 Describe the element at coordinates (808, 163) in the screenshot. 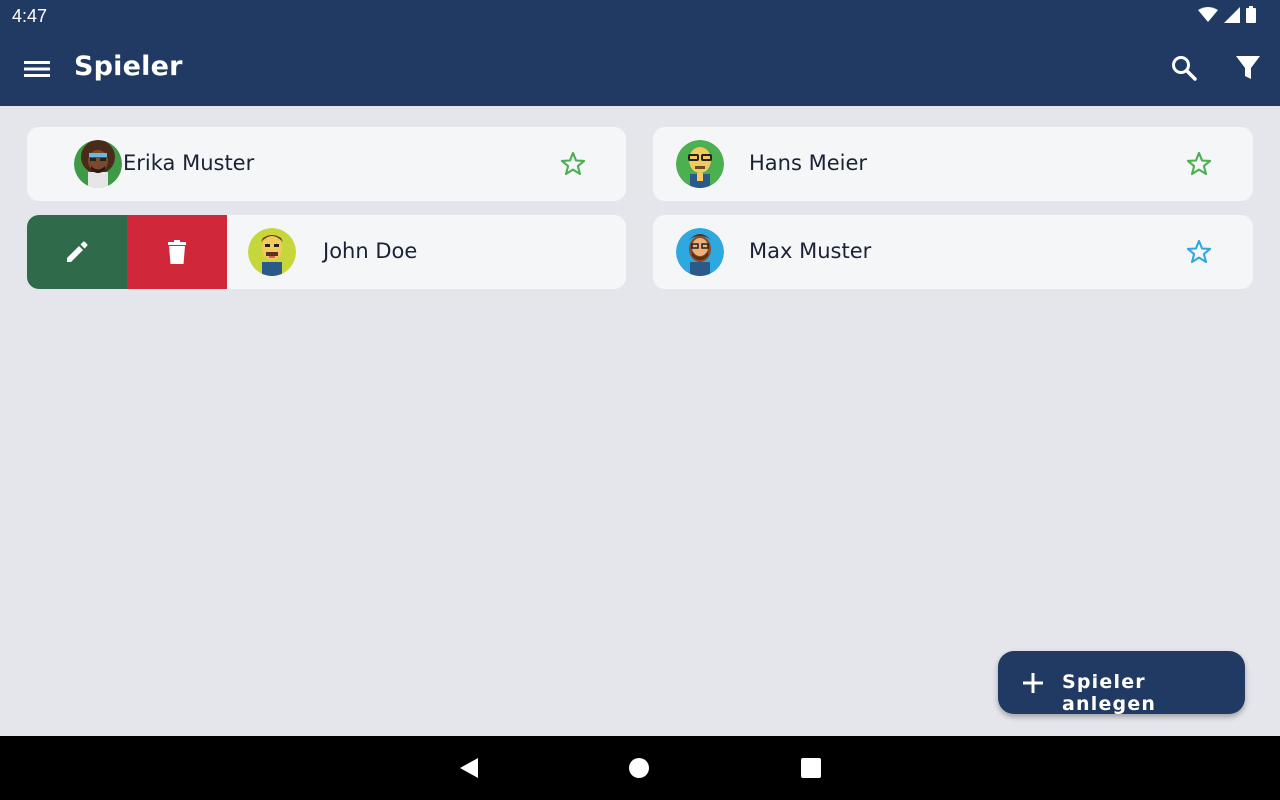

I see `player-name: Hans Meier` at that location.